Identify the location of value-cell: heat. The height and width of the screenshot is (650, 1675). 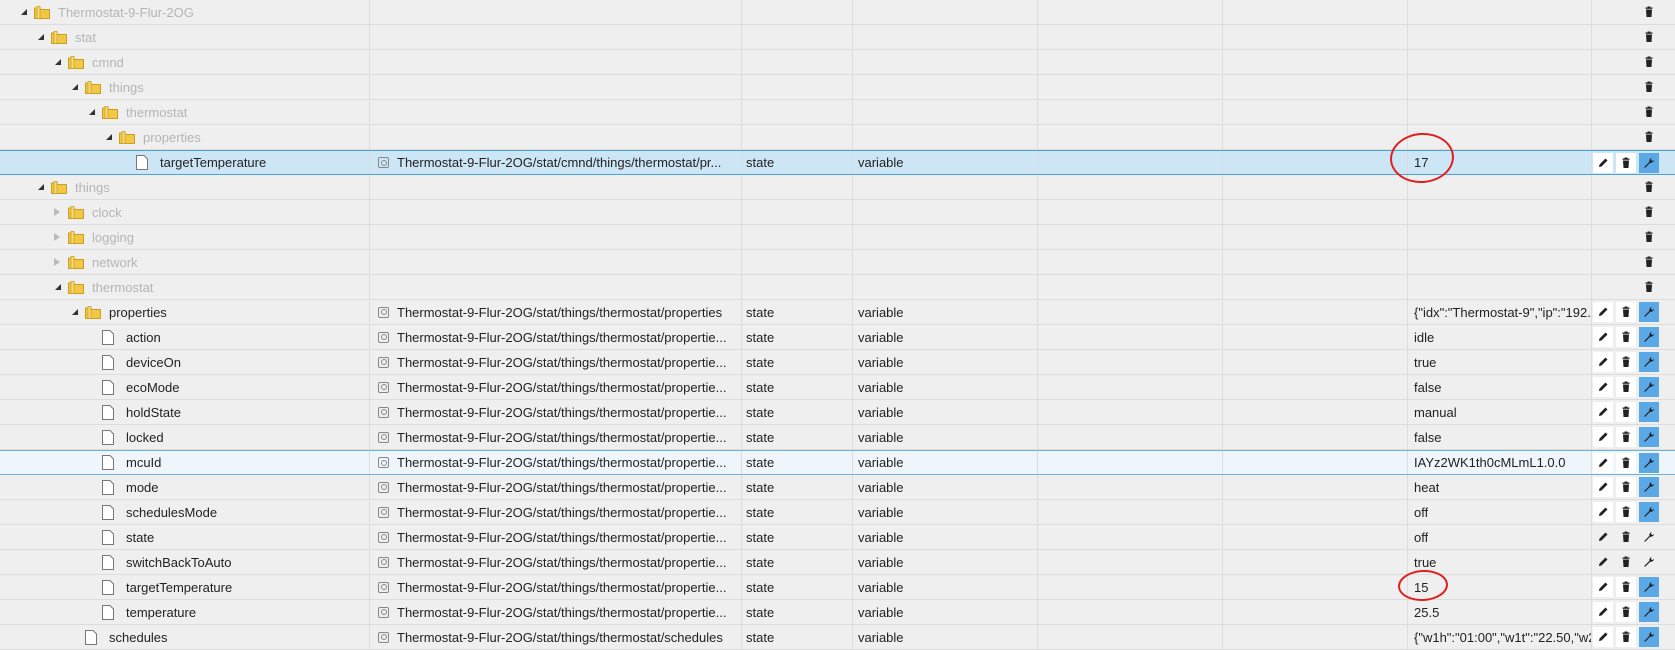
(1500, 487).